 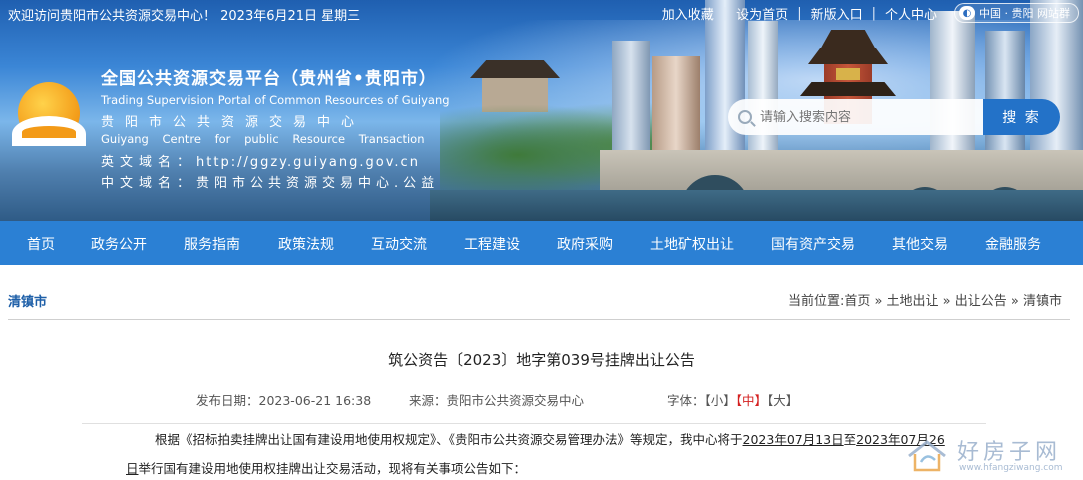 What do you see at coordinates (1021, 117) in the screenshot?
I see `search-button: 搜 索` at bounding box center [1021, 117].